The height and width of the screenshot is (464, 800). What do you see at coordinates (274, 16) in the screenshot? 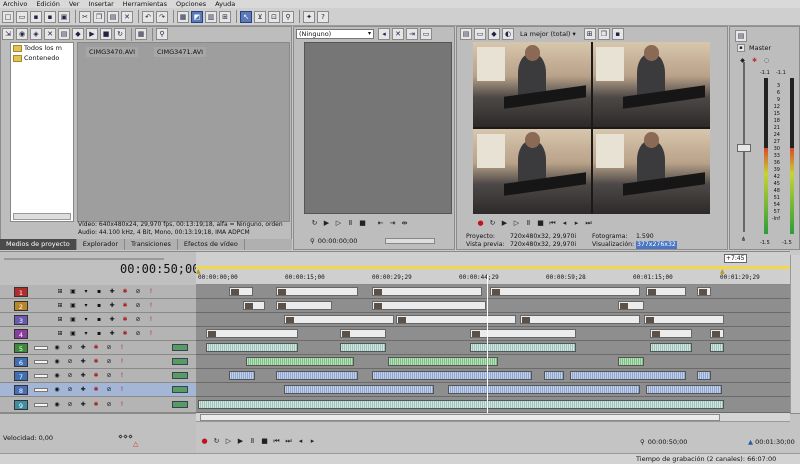
I see `selection-tool-icon: ⊡` at bounding box center [274, 16].